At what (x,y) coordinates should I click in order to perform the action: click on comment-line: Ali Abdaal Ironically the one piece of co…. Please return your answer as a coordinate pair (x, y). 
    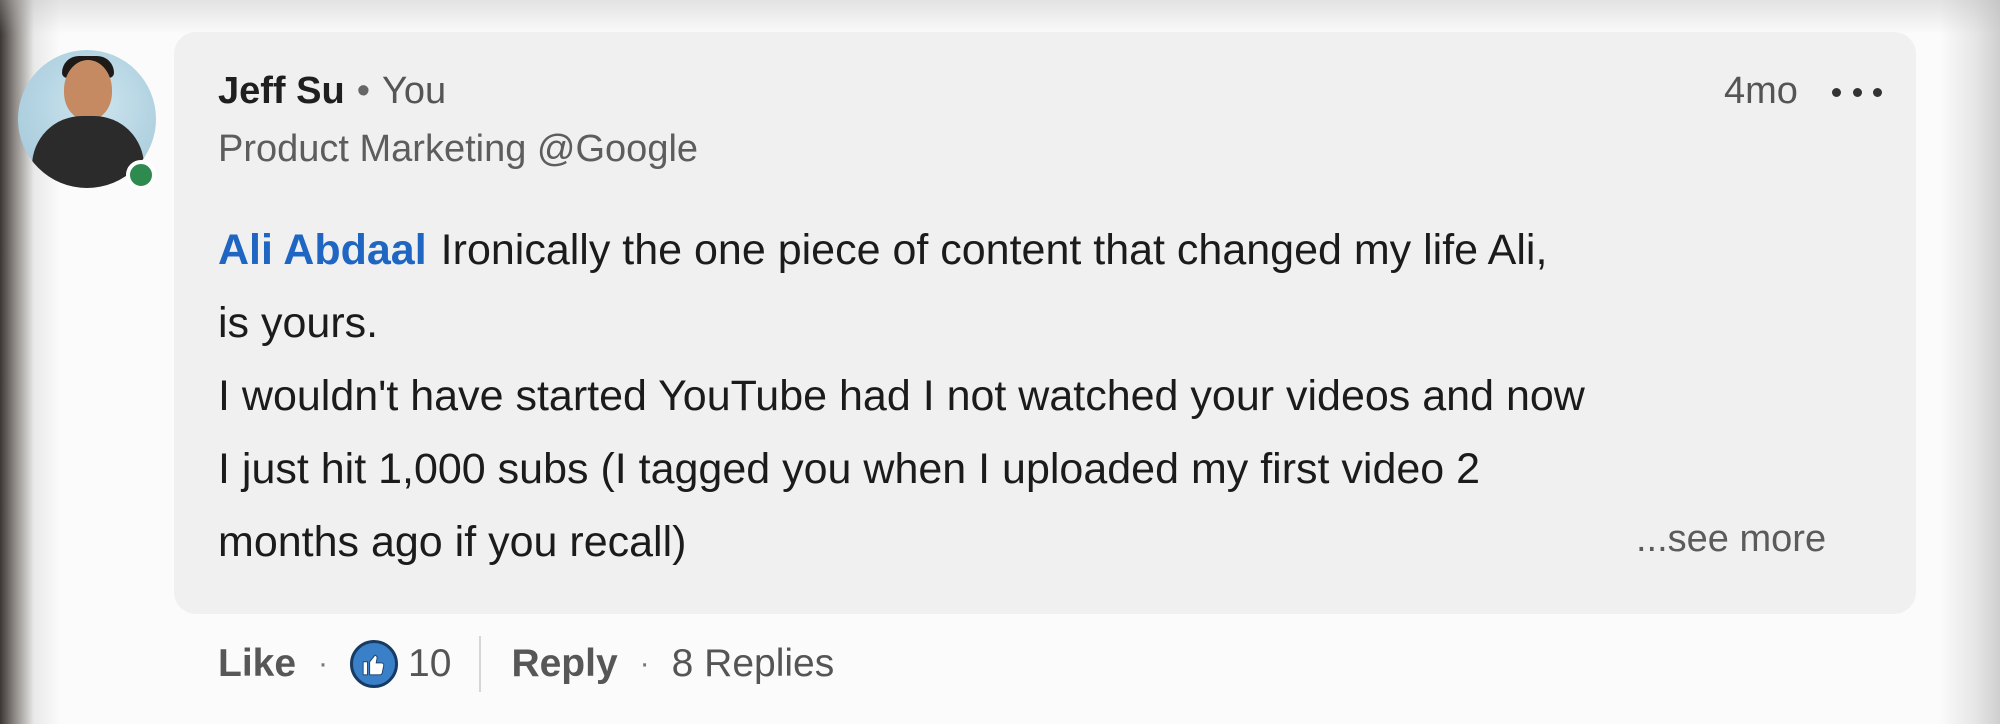
    Looking at the image, I should click on (1038, 250).